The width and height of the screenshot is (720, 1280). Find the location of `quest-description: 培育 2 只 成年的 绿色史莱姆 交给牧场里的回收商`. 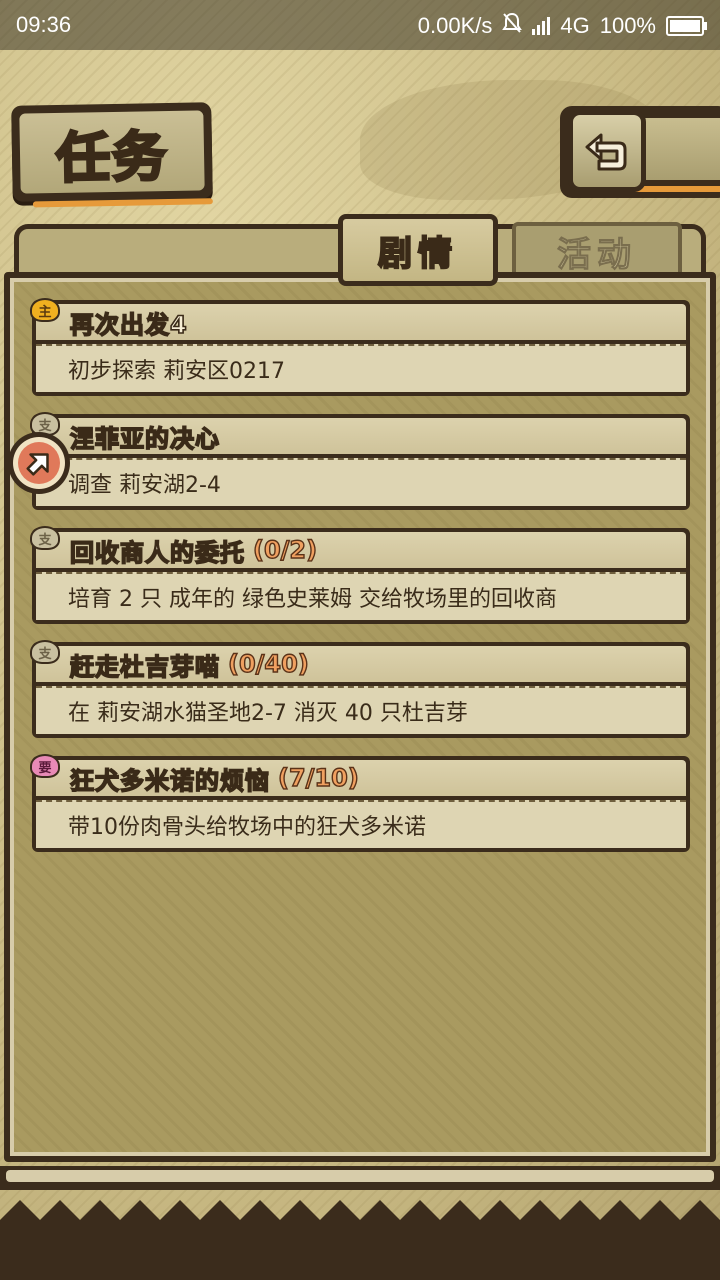

quest-description: 培育 2 只 成年的 绿色史莱姆 交给牧场里的回收商 is located at coordinates (312, 599).